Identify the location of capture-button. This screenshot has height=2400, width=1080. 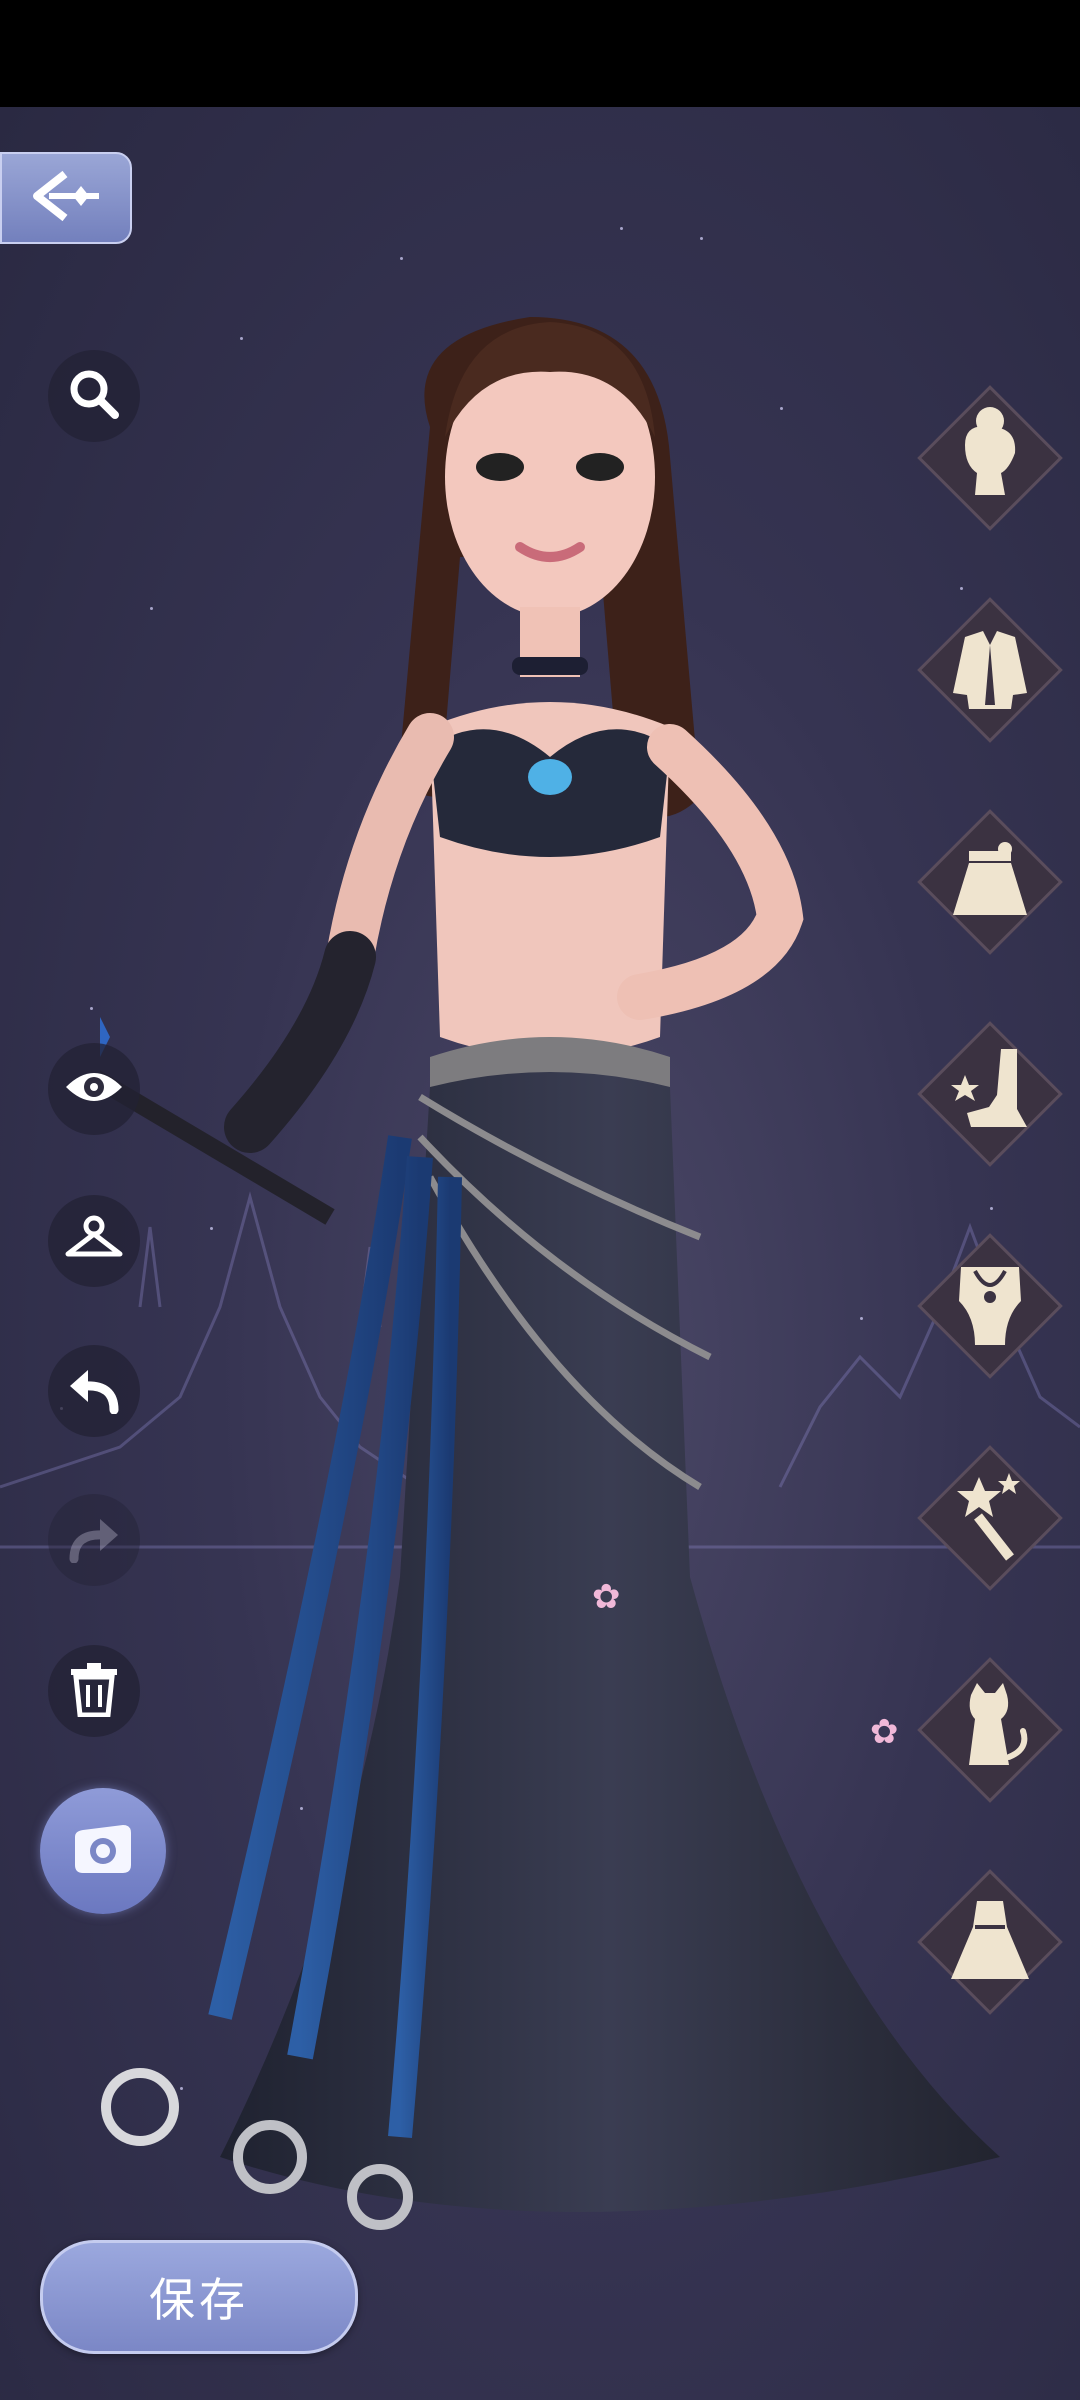
(103, 1851).